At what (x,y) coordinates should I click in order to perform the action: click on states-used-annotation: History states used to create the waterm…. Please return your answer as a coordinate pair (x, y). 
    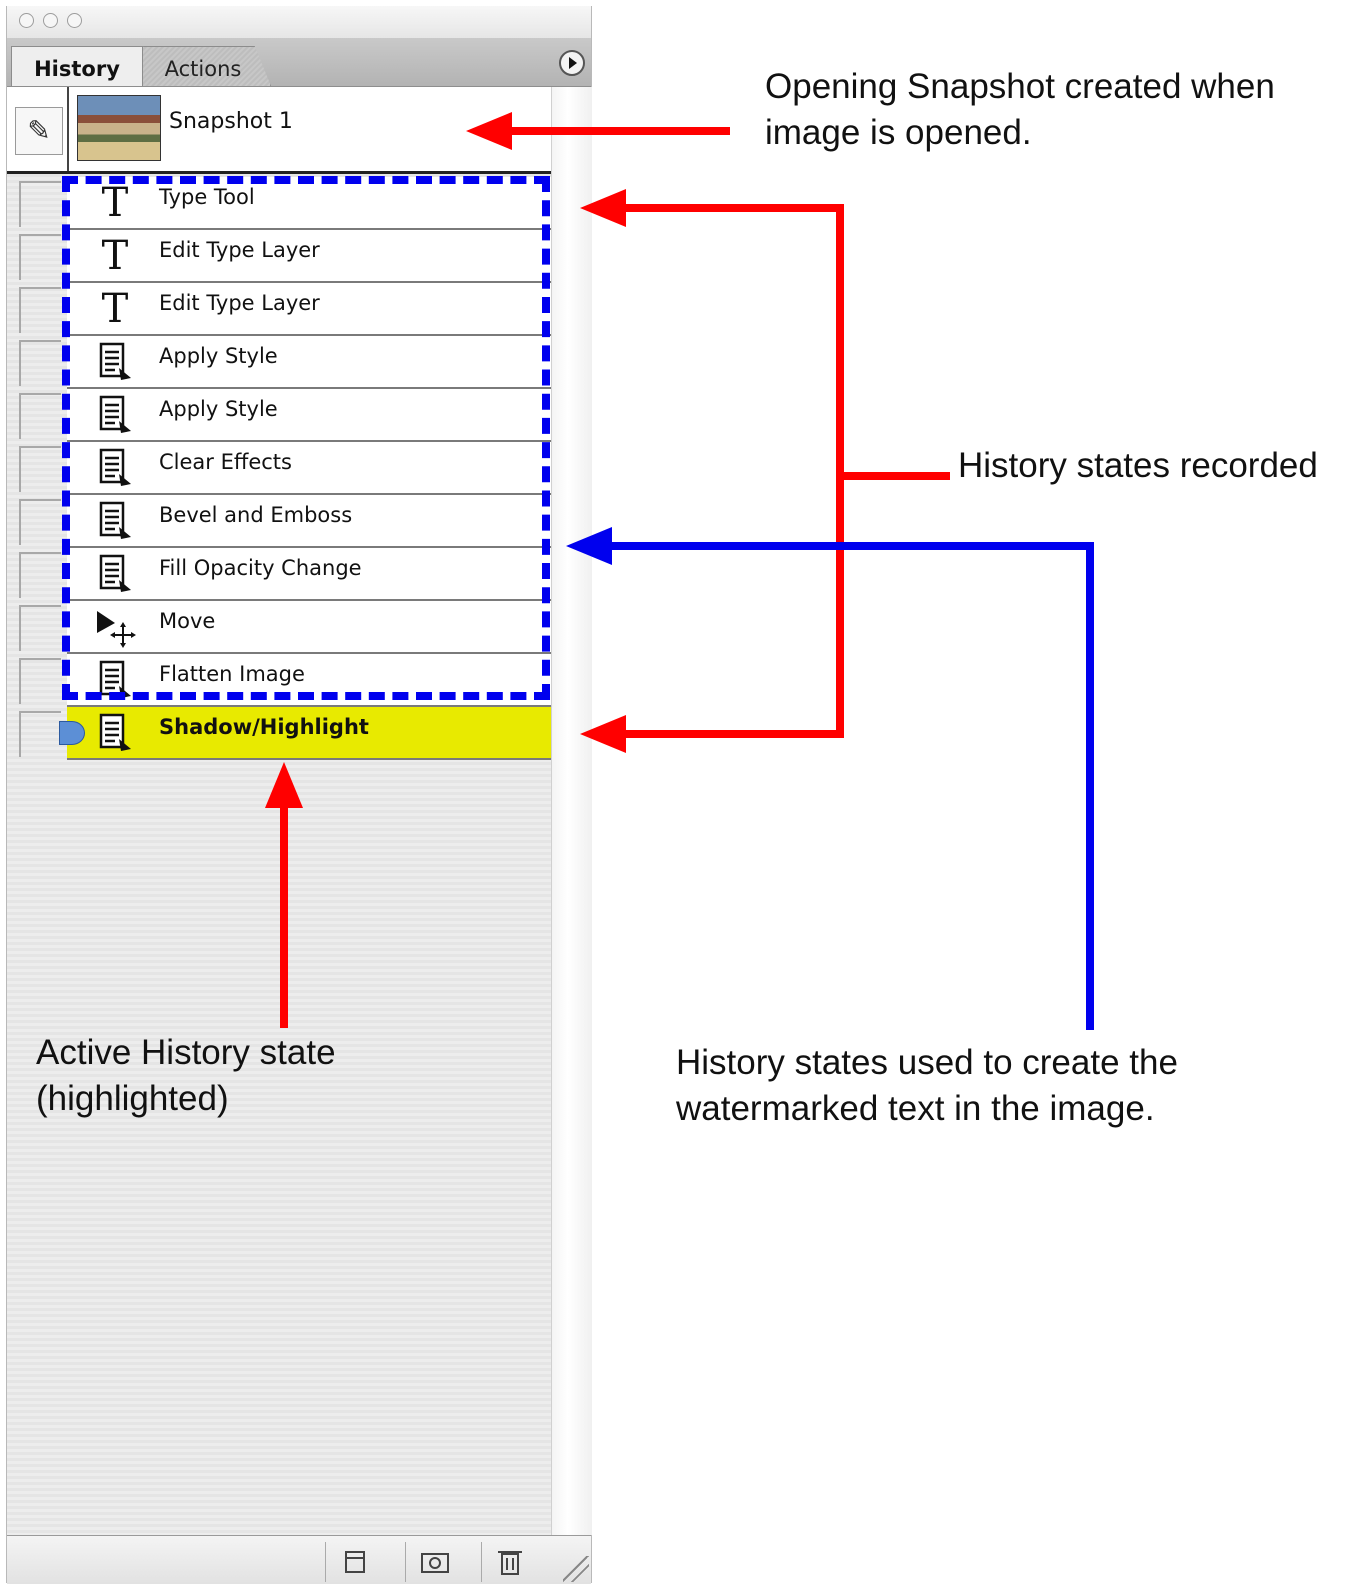
    Looking at the image, I should click on (927, 1085).